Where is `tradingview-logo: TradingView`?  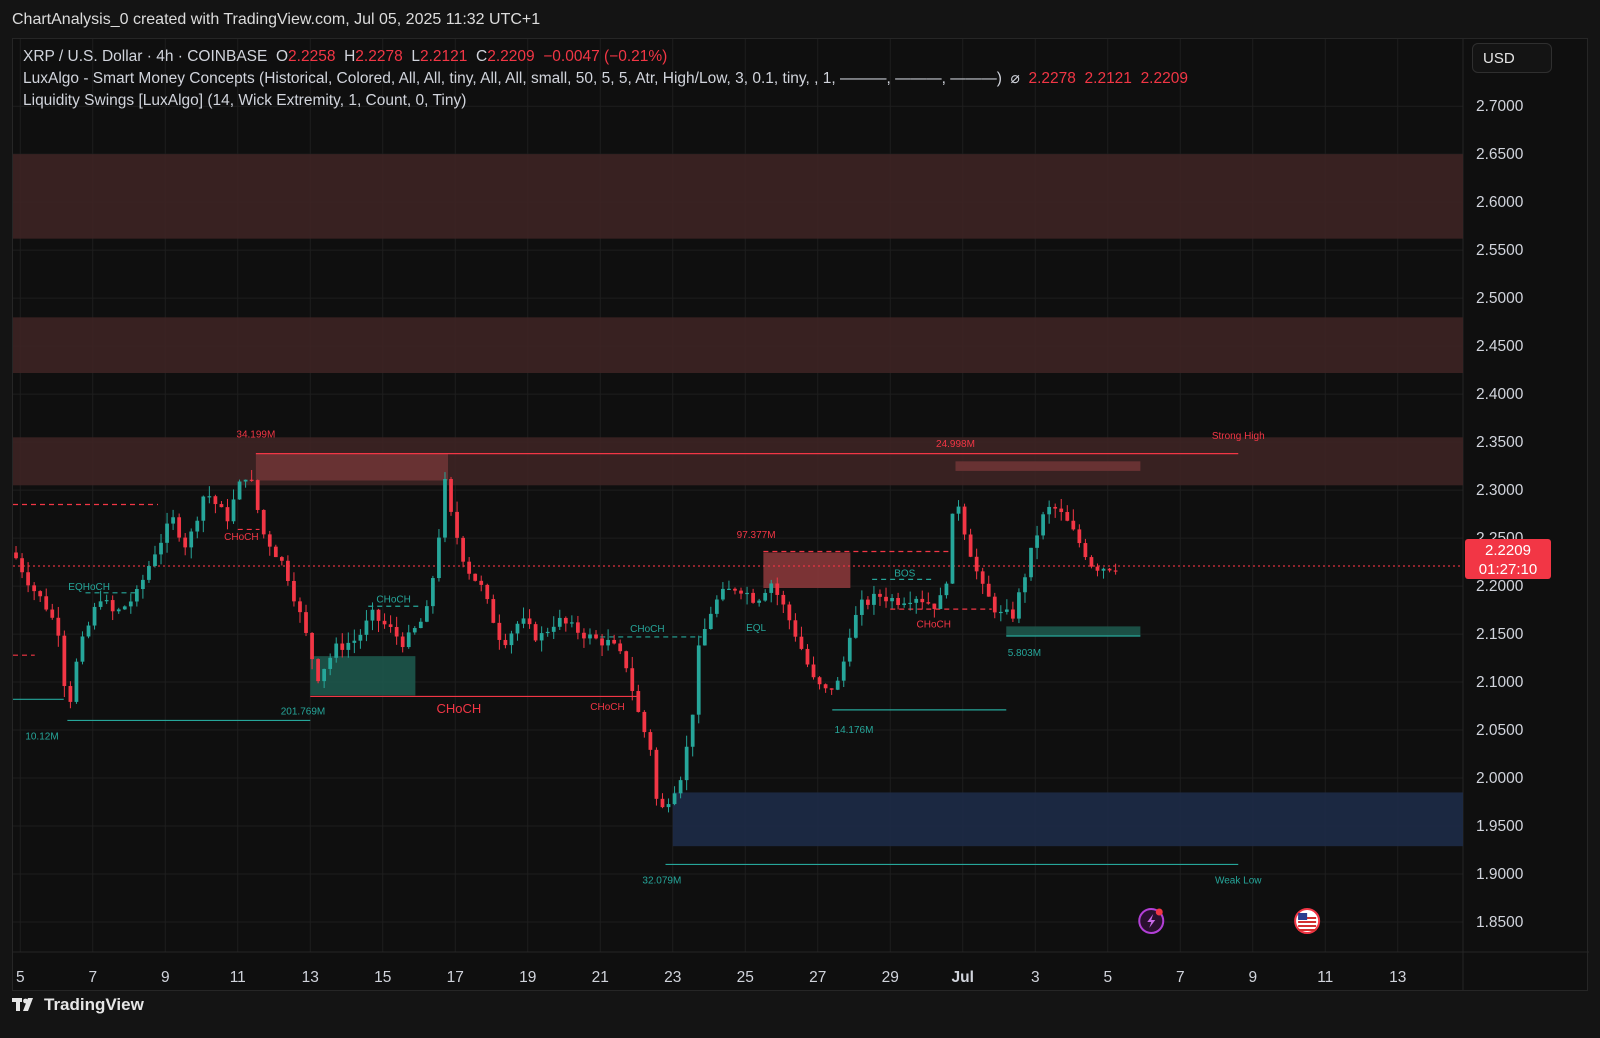
tradingview-logo: TradingView is located at coordinates (78, 1005).